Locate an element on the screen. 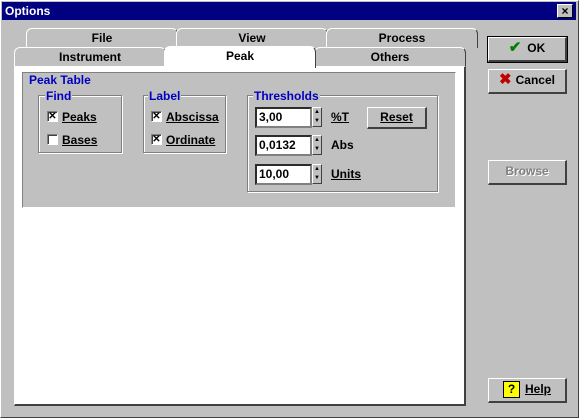 This screenshot has height=418, width=579. help-button: ? Help is located at coordinates (527, 390).